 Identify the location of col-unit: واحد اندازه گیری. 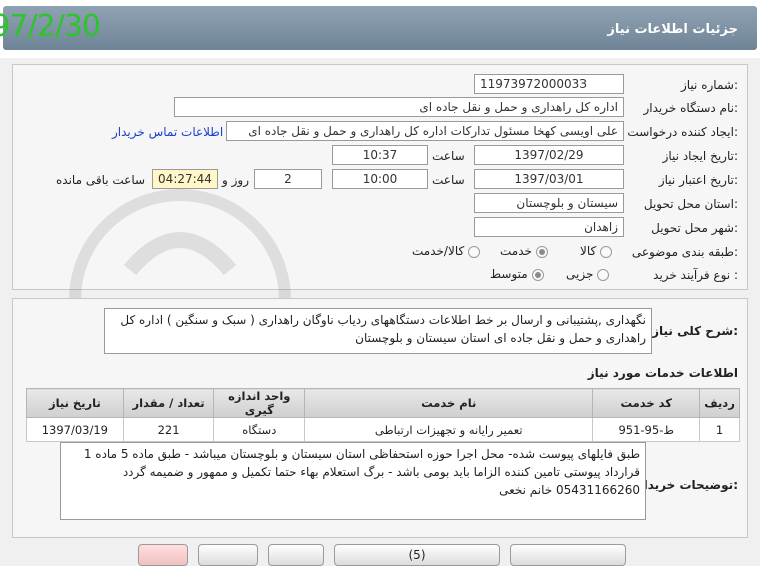
(259, 403).